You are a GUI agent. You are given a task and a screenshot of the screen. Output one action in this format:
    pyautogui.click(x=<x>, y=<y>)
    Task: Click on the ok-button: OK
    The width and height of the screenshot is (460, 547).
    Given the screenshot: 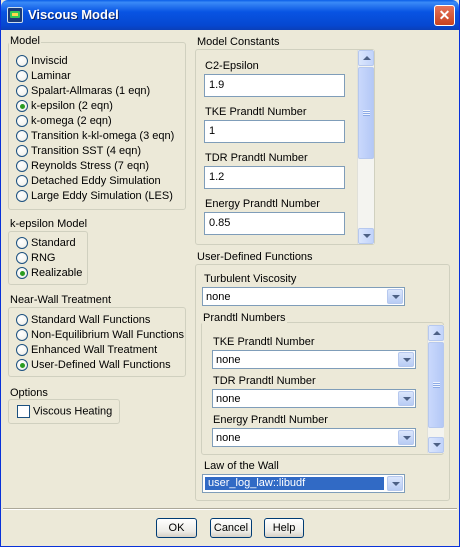 What is the action you would take?
    pyautogui.click(x=176, y=528)
    